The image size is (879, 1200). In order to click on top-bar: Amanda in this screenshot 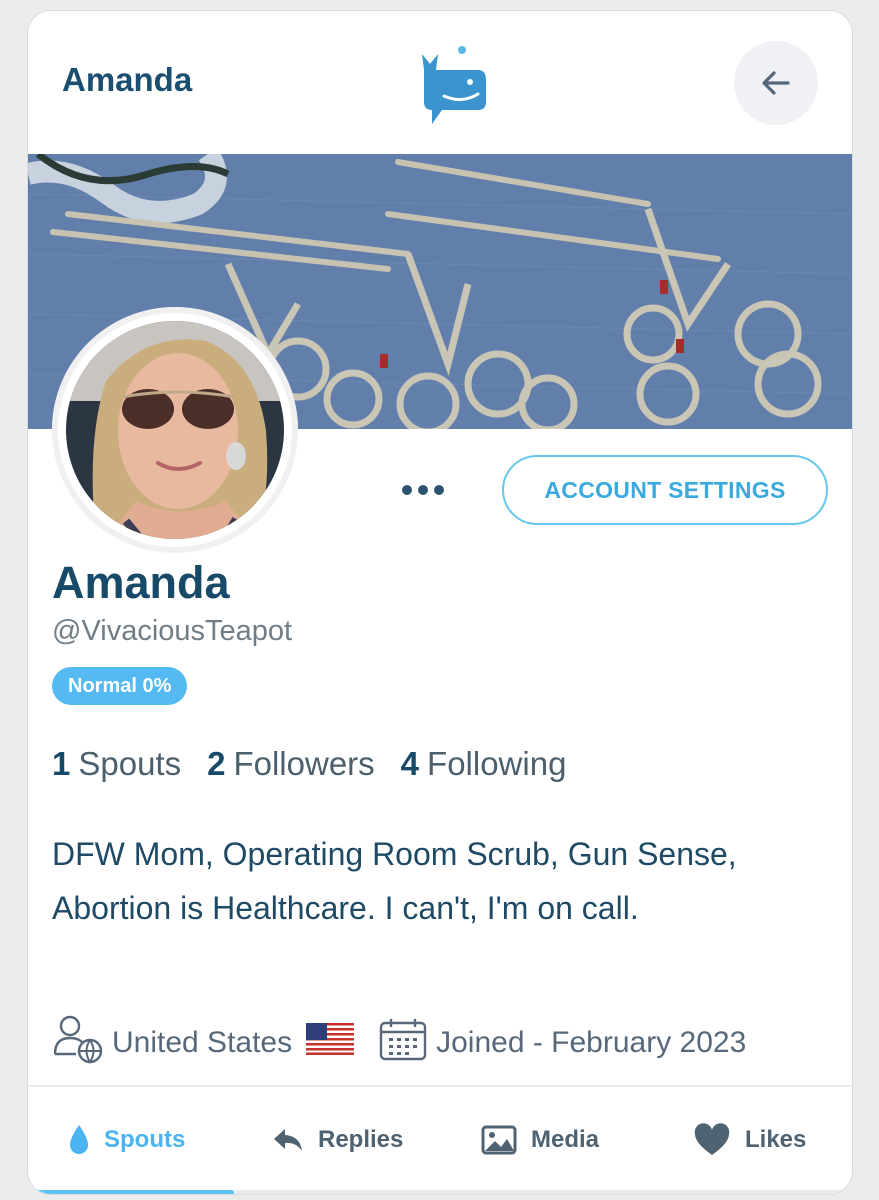, I will do `click(440, 82)`.